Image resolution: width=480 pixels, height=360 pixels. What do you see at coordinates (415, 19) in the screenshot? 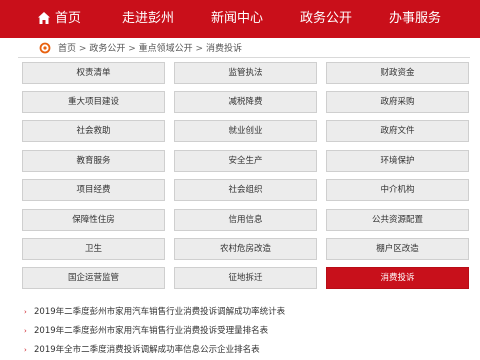
I see `nav-services: 办事服务` at bounding box center [415, 19].